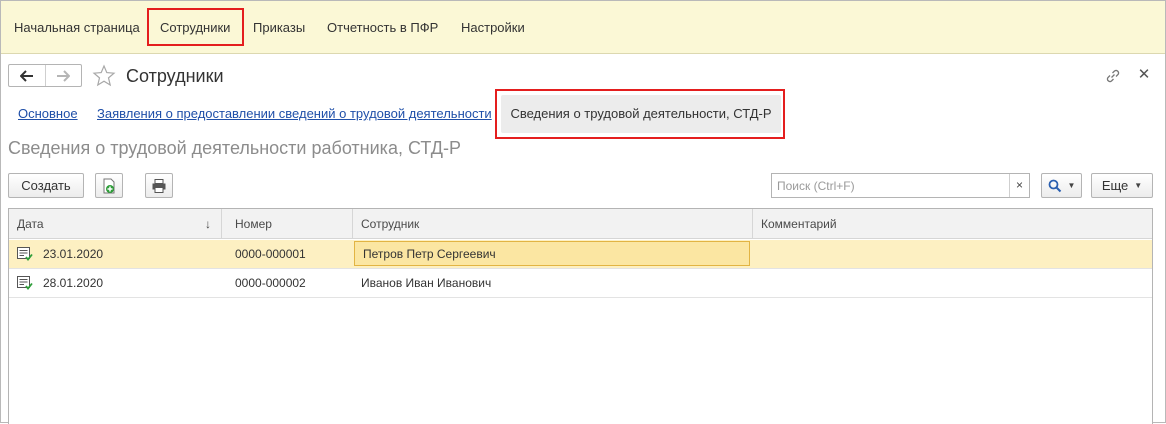 The height and width of the screenshot is (424, 1166). I want to click on tab-main: Основное, so click(48, 113).